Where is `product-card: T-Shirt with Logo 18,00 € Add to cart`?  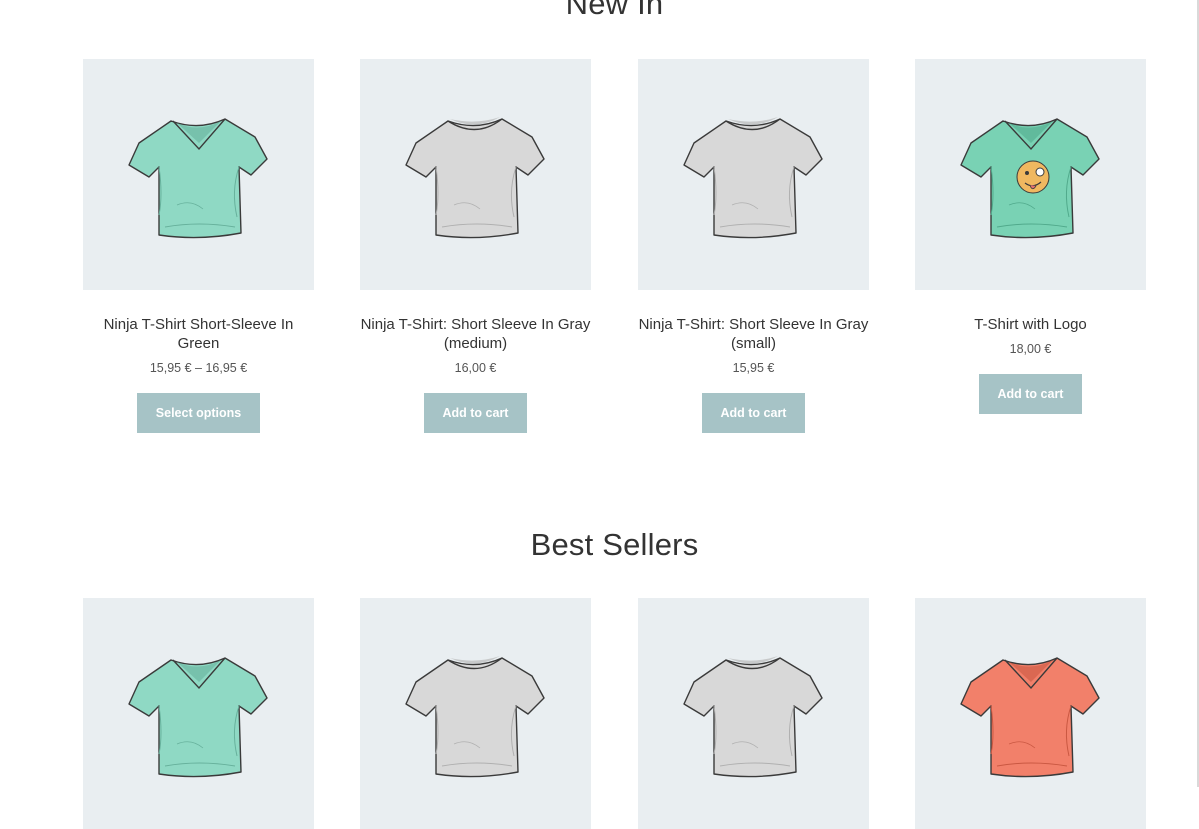 product-card: T-Shirt with Logo 18,00 € Add to cart is located at coordinates (1030, 236).